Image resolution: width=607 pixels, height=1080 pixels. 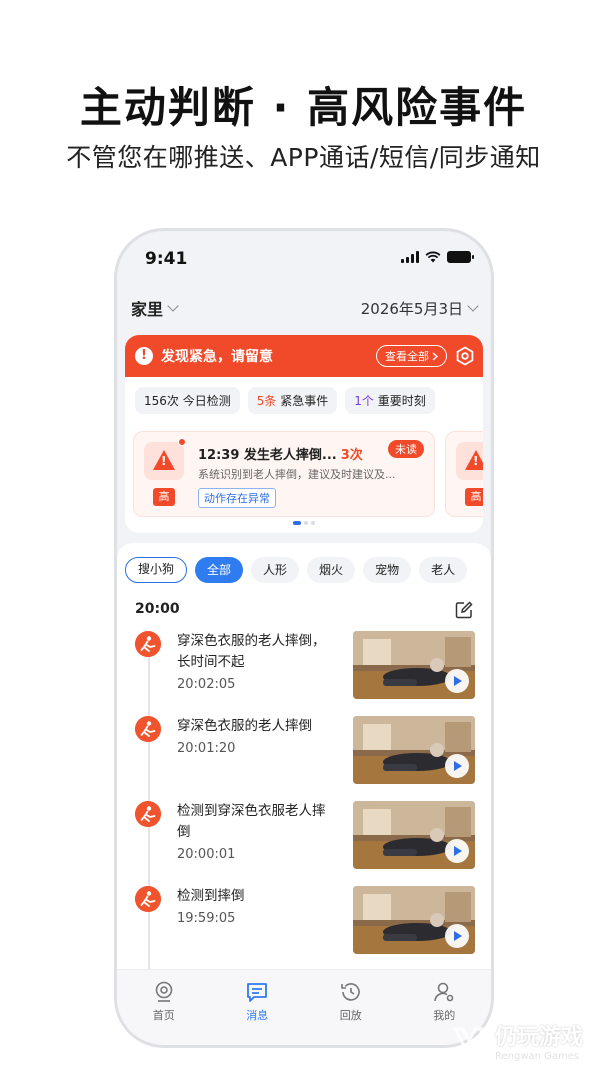 I want to click on event-count: 3次, so click(x=351, y=455).